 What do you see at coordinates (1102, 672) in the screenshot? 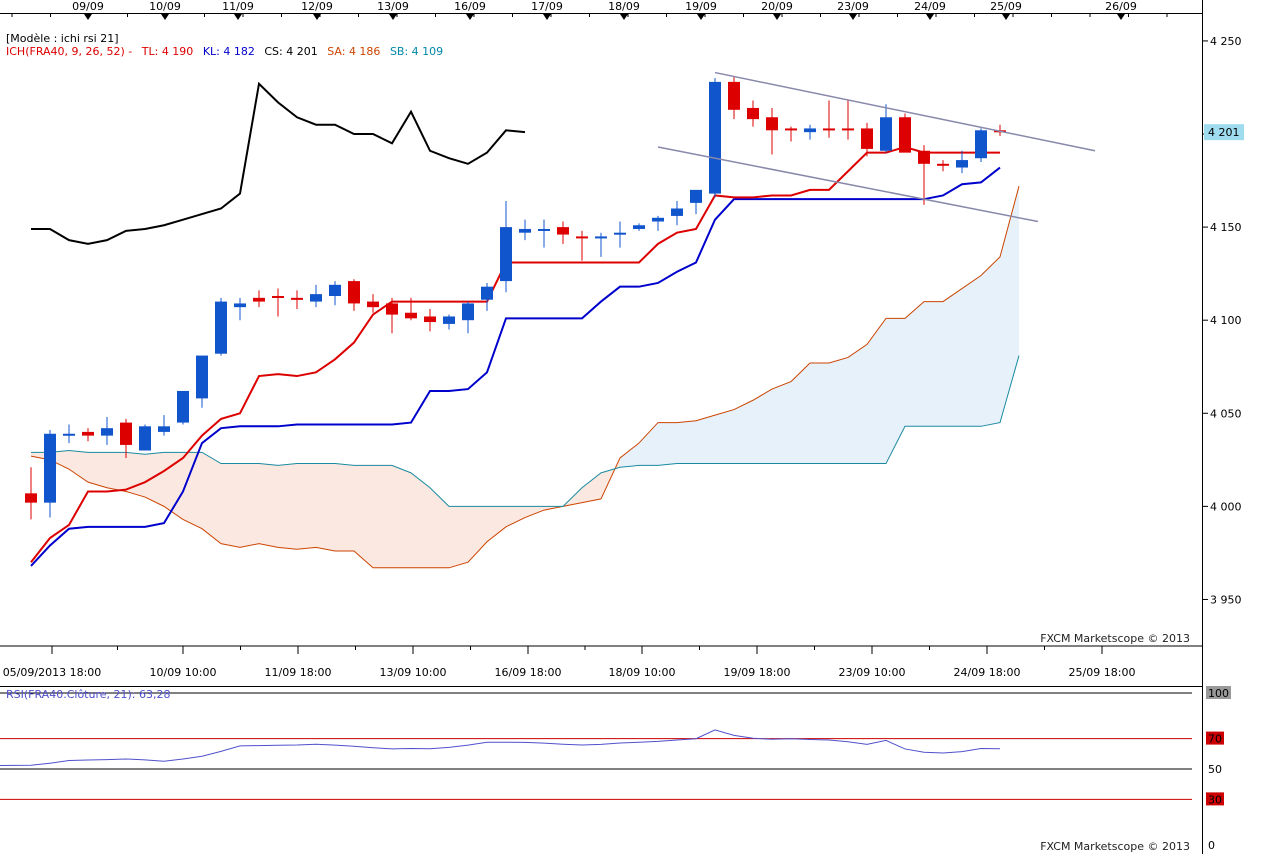
I see `time-label: 25/09 18:00` at bounding box center [1102, 672].